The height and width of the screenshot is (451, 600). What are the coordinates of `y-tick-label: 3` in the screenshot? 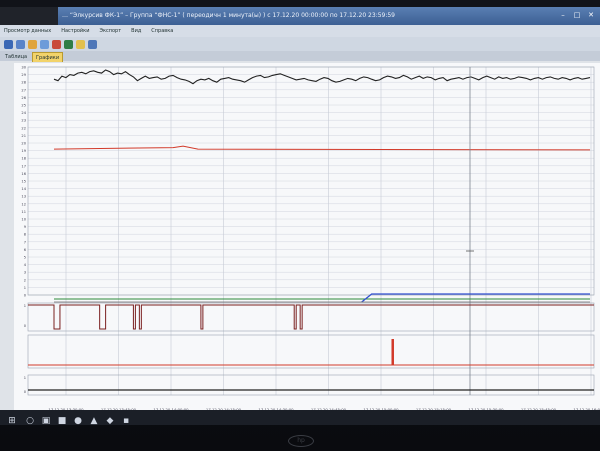 It's located at (25, 273).